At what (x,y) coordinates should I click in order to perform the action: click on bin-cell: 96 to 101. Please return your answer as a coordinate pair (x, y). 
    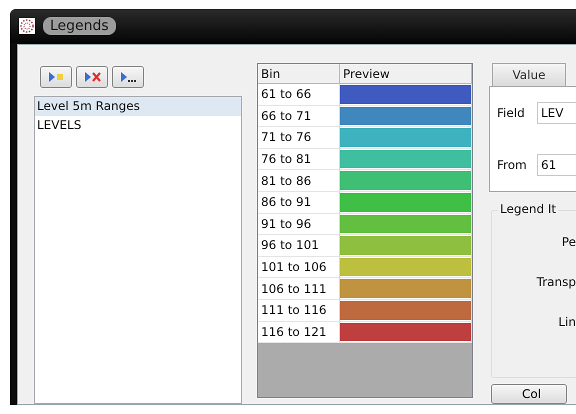
    Looking at the image, I should click on (299, 246).